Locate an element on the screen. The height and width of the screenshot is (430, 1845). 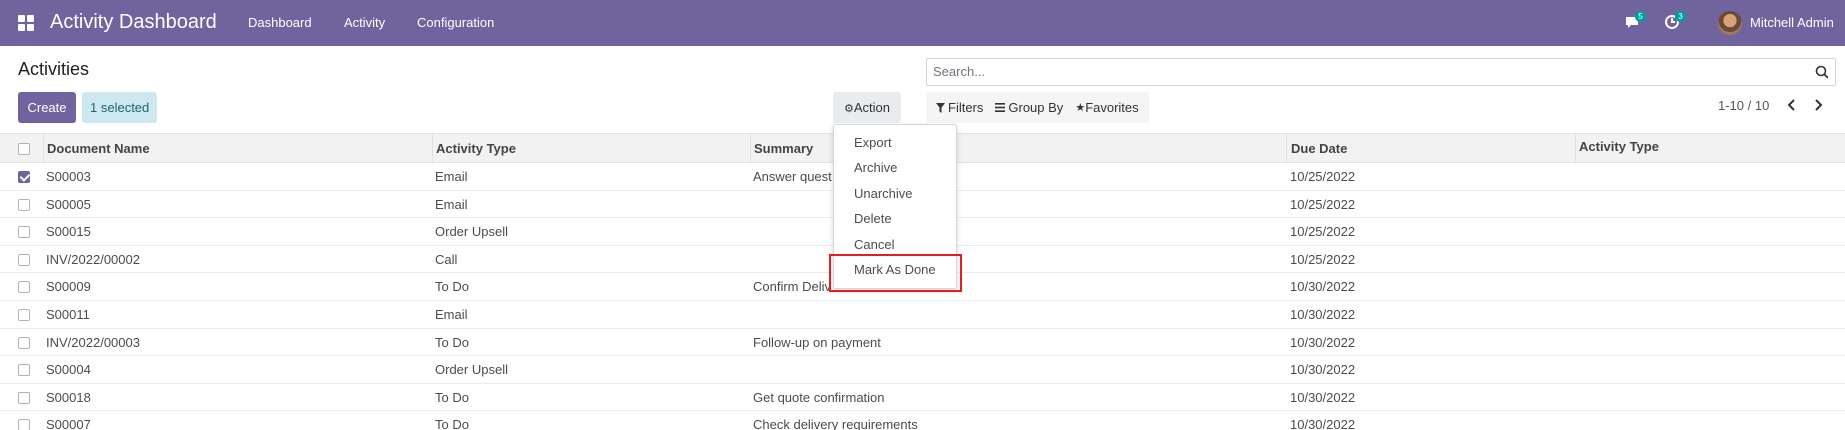
col-activity-type: Activity Type is located at coordinates (476, 148).